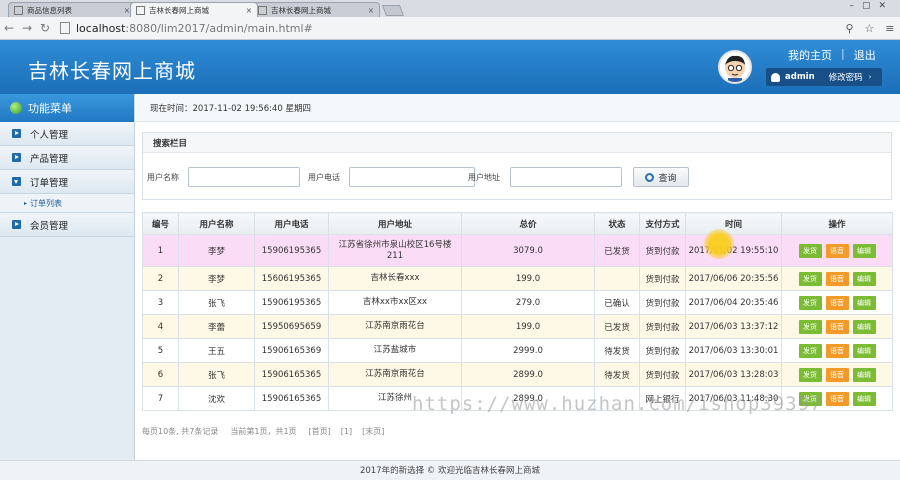 This screenshot has width=900, height=481. Describe the element at coordinates (662, 223) in the screenshot. I see `column-header: 支付方式` at that location.